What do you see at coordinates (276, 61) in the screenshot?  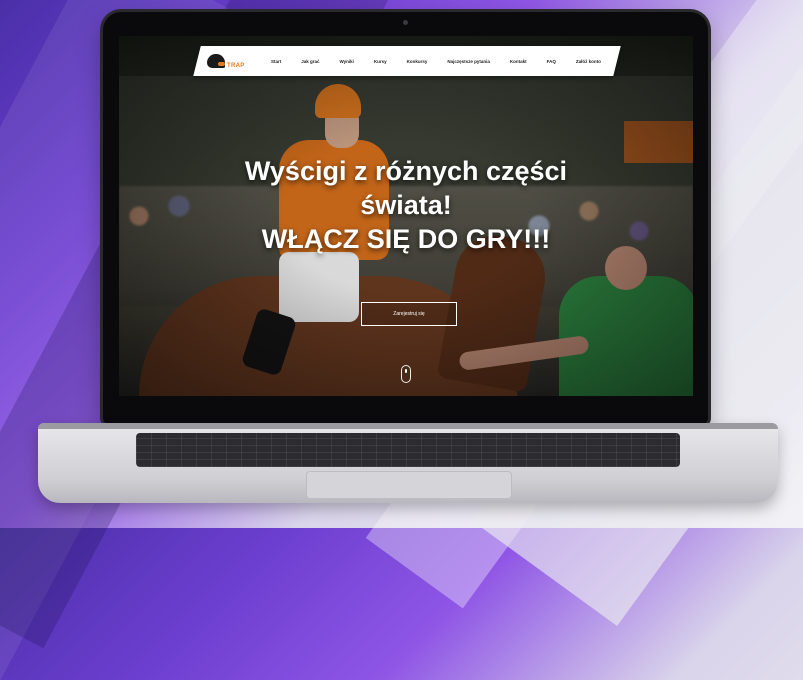 I see `nav-link-start: Start` at bounding box center [276, 61].